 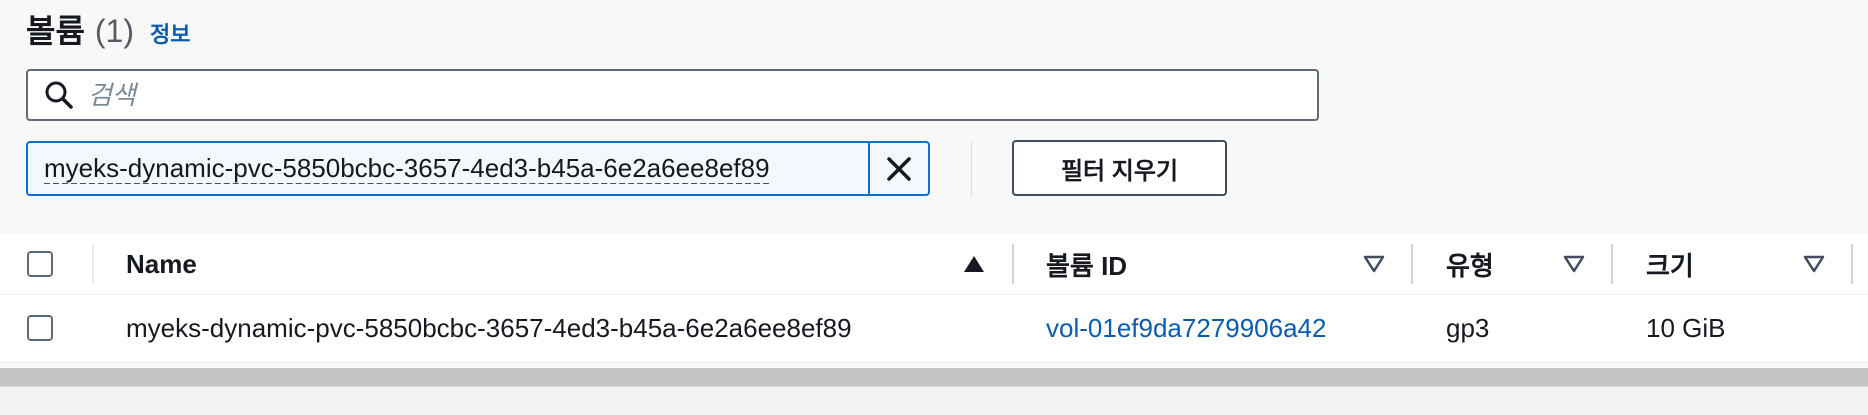 What do you see at coordinates (971, 168) in the screenshot?
I see `divider` at bounding box center [971, 168].